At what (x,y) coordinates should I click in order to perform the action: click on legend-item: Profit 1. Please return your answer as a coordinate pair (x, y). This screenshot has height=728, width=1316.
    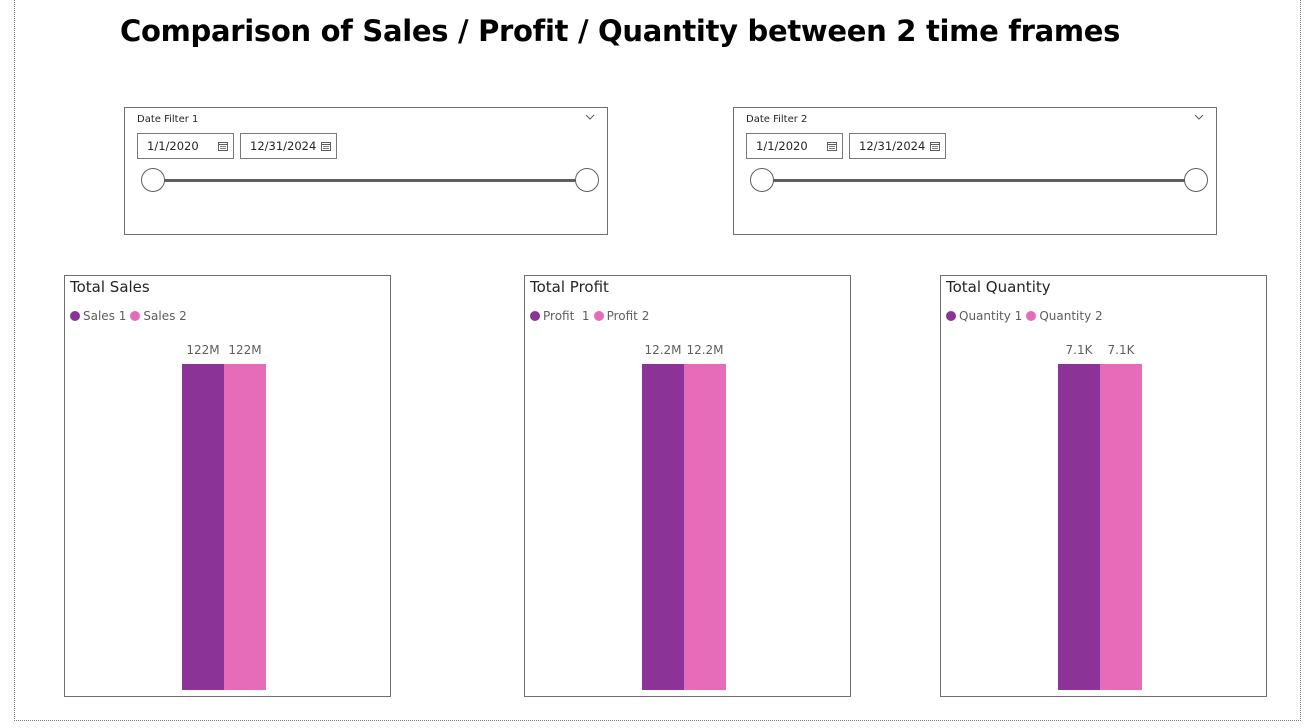
    Looking at the image, I should click on (560, 316).